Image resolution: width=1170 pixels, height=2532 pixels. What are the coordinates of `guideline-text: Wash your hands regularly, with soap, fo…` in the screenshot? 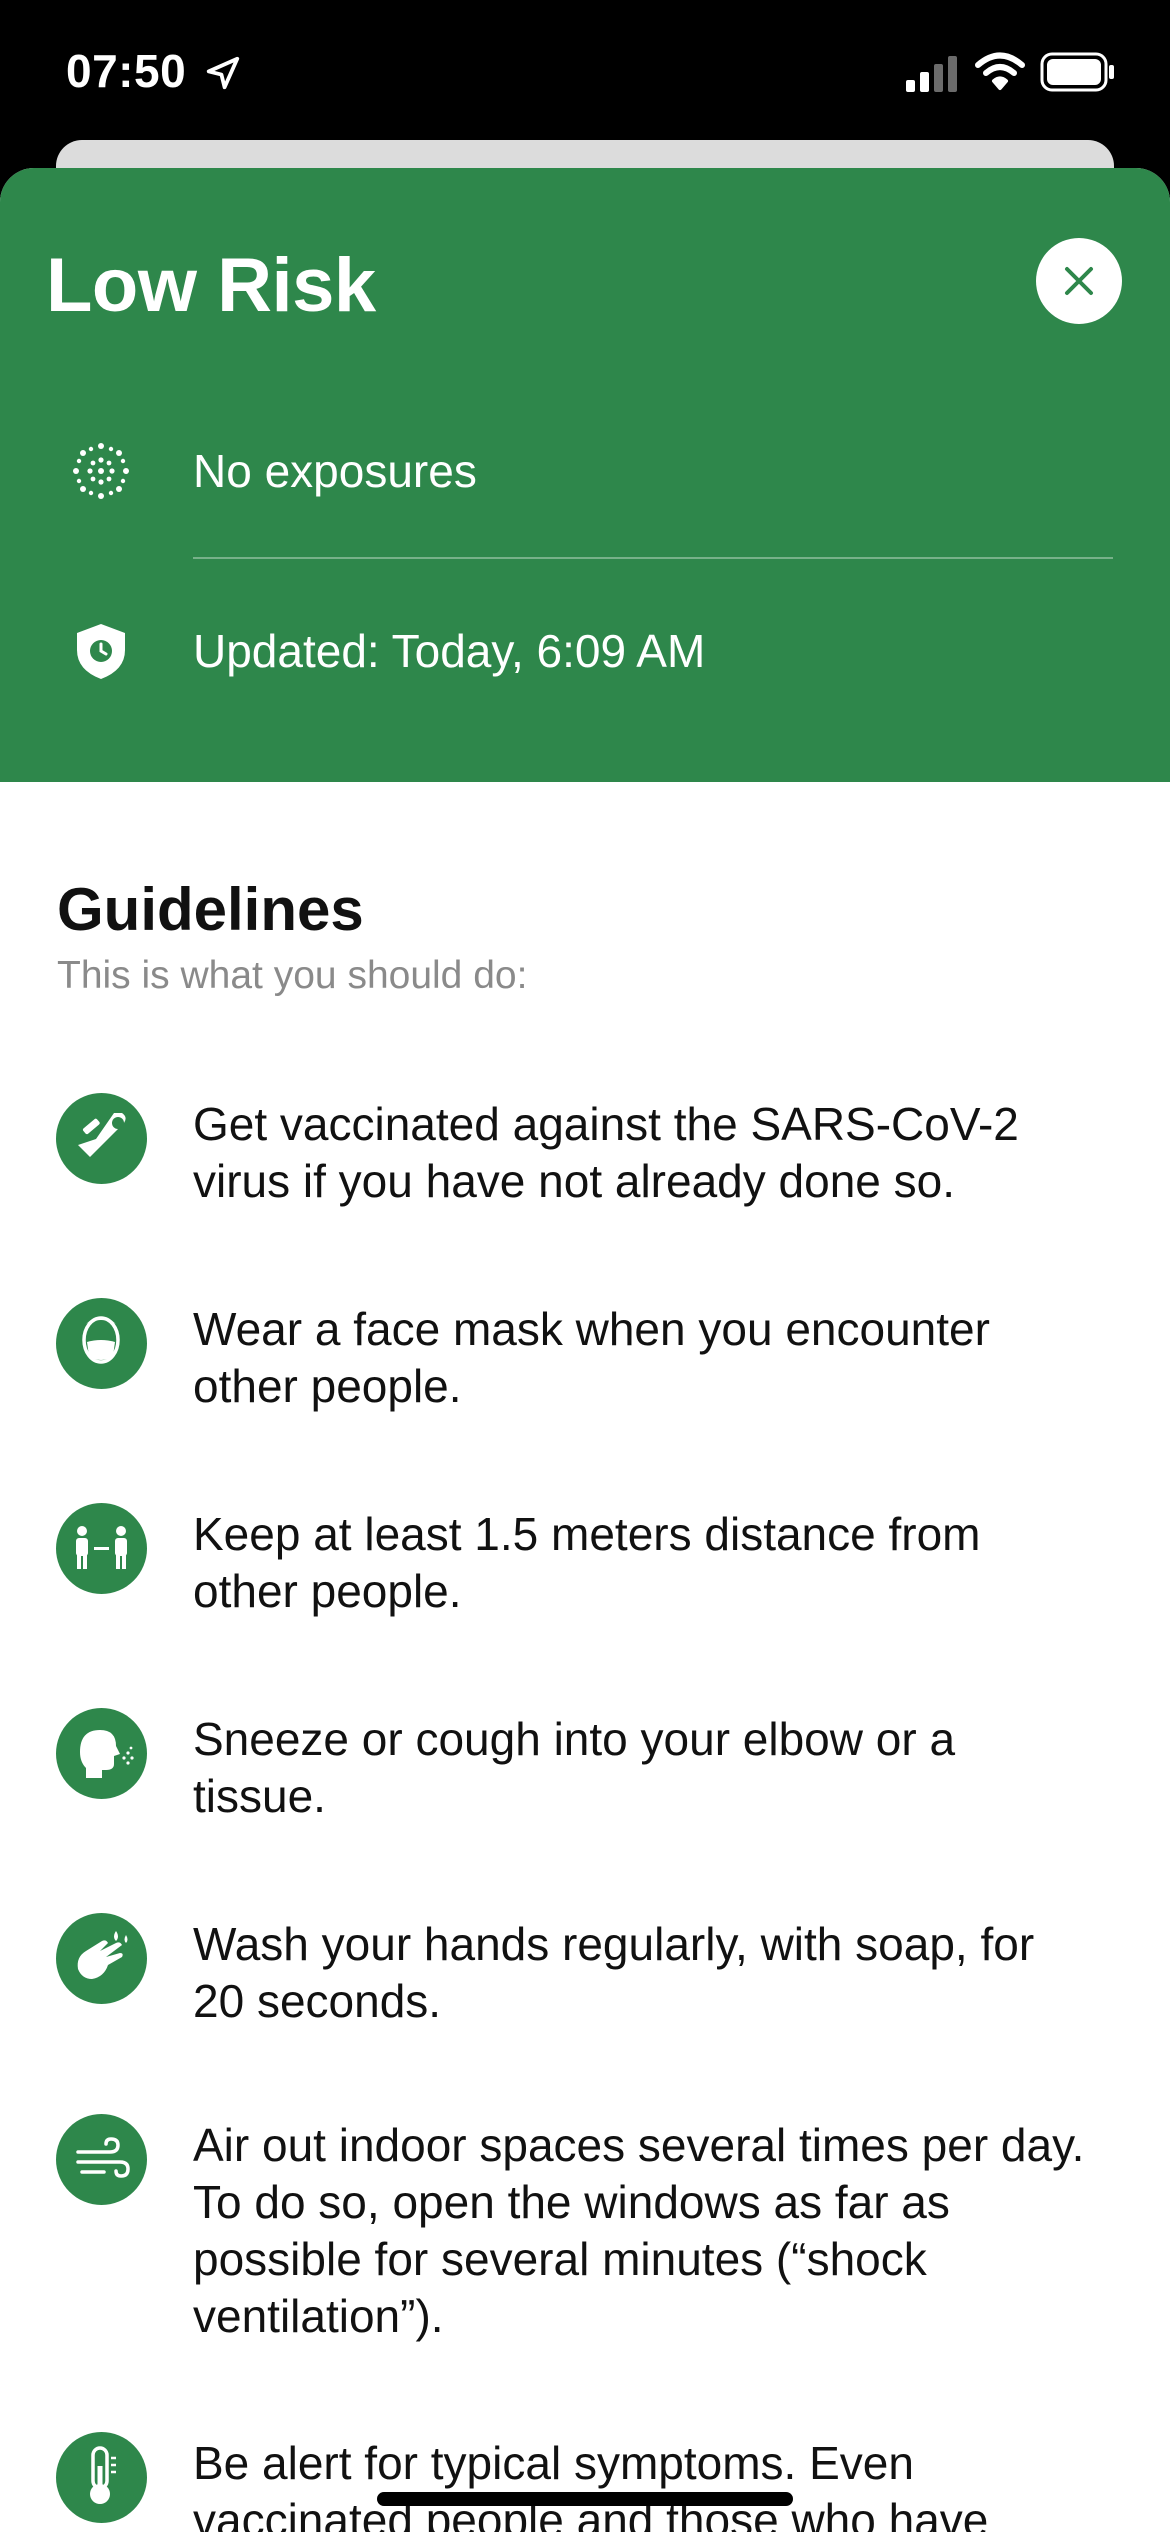 It's located at (614, 1972).